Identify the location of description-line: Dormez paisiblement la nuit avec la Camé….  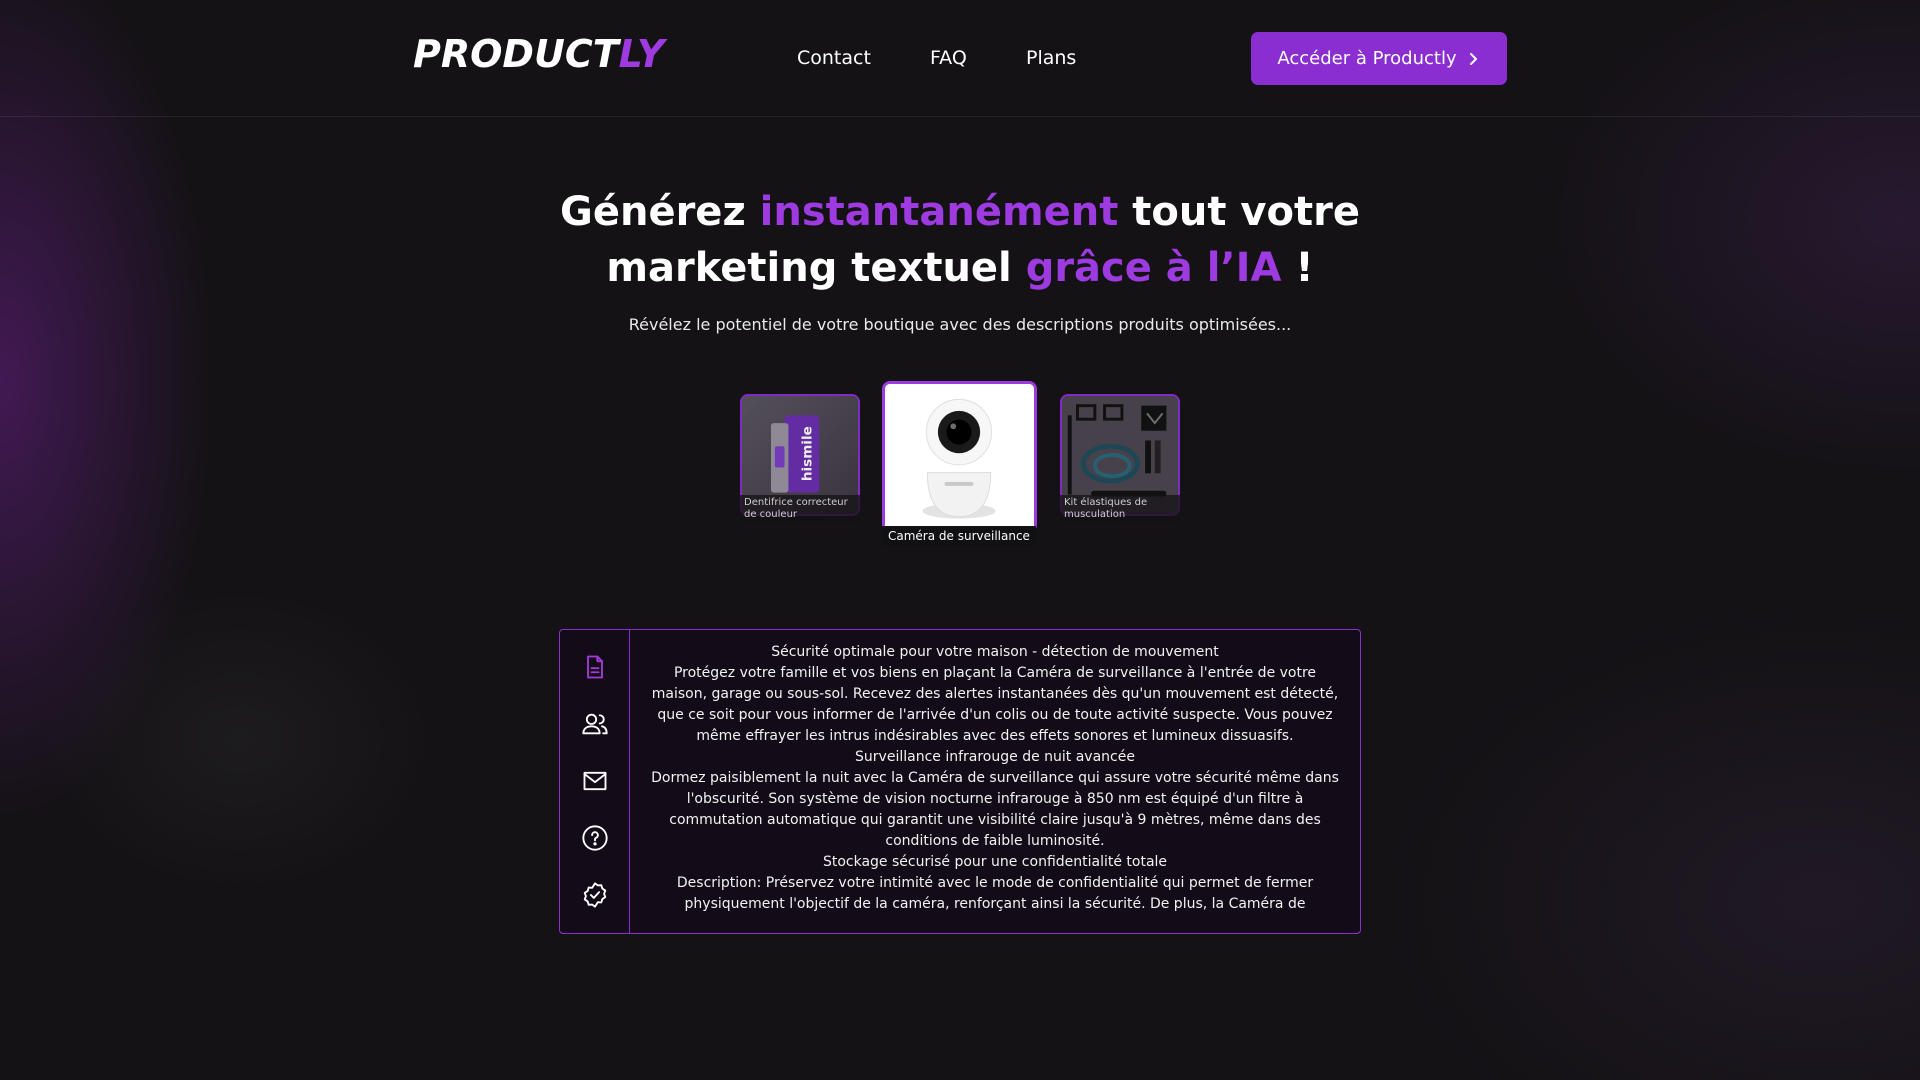
(995, 809).